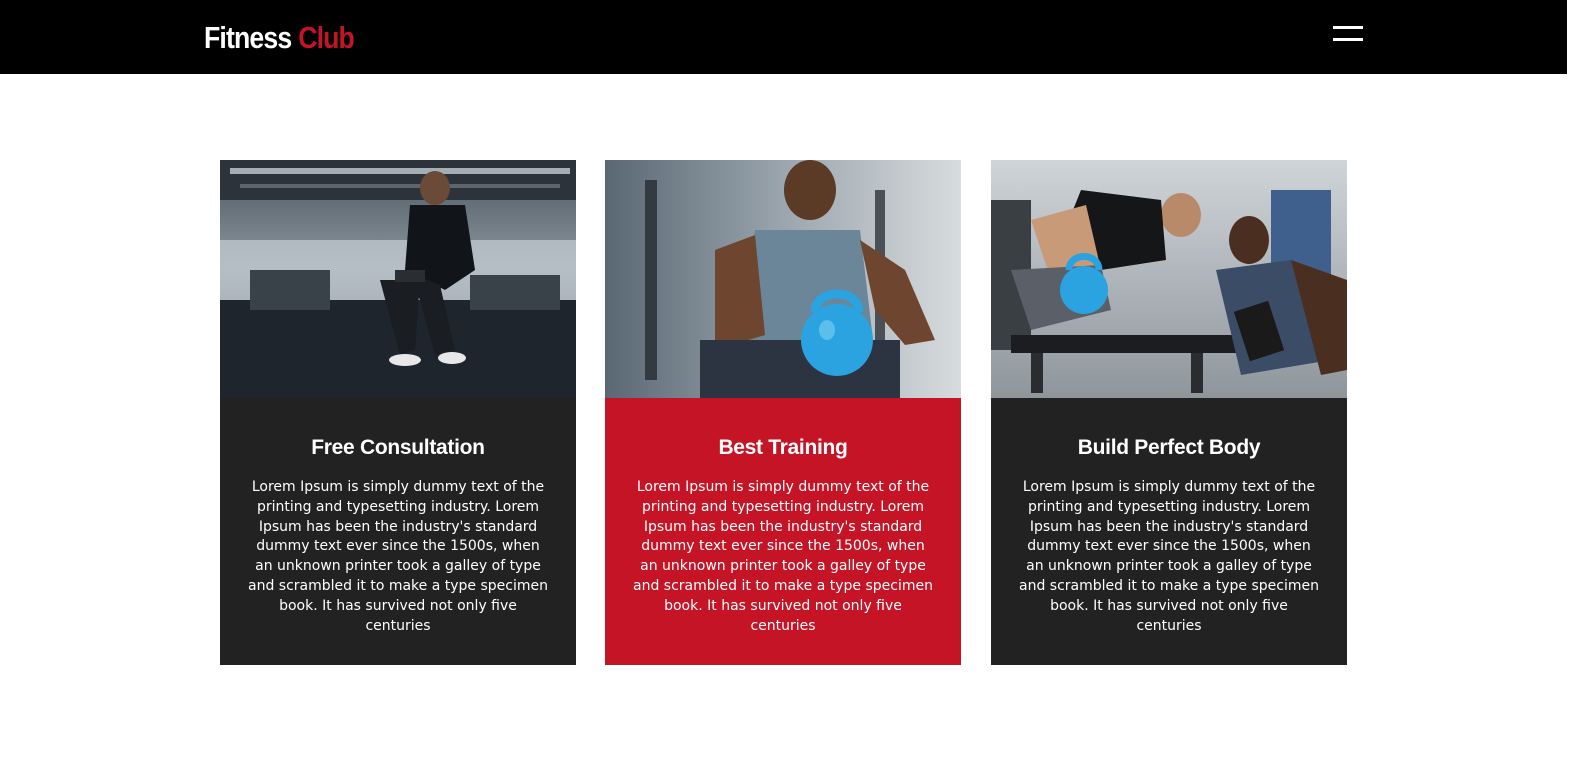 The image size is (1584, 766). Describe the element at coordinates (326, 37) in the screenshot. I see `logo-word-club: Club` at that location.